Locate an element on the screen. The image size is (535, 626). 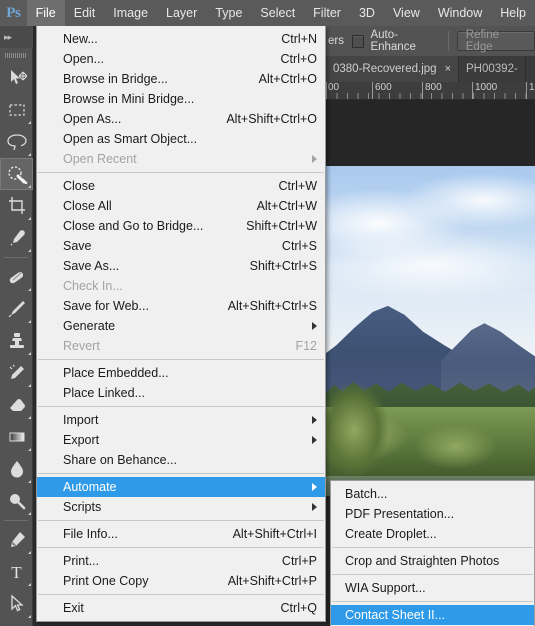
file-menu-item-open: Open... Ctrl+O is located at coordinates (181, 59).